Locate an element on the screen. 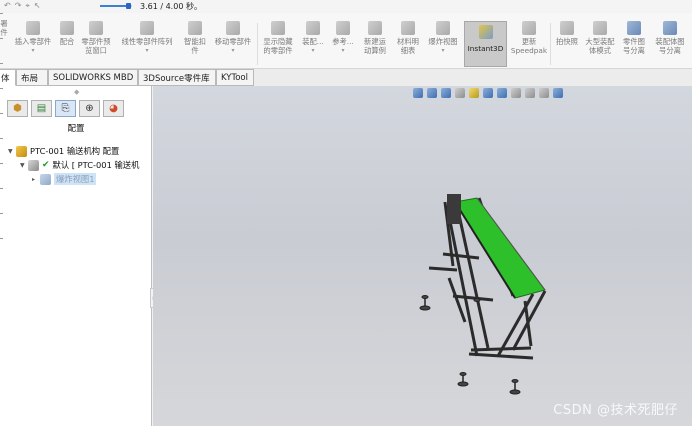 The image size is (692, 426). new-motion-study-button: 新建运 动算例 is located at coordinates (375, 44).